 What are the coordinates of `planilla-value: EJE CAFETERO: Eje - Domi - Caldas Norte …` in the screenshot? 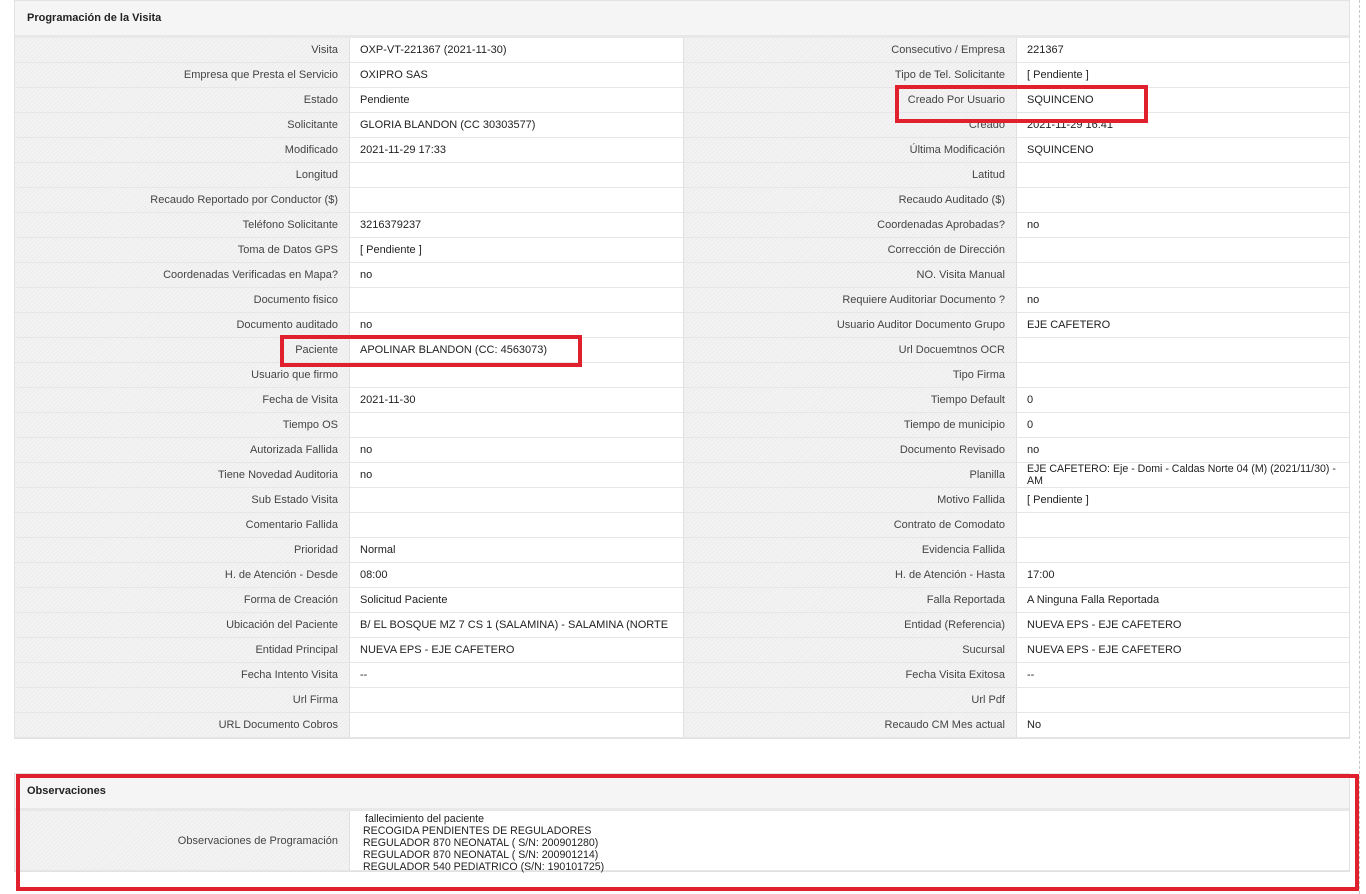 It's located at (1182, 475).